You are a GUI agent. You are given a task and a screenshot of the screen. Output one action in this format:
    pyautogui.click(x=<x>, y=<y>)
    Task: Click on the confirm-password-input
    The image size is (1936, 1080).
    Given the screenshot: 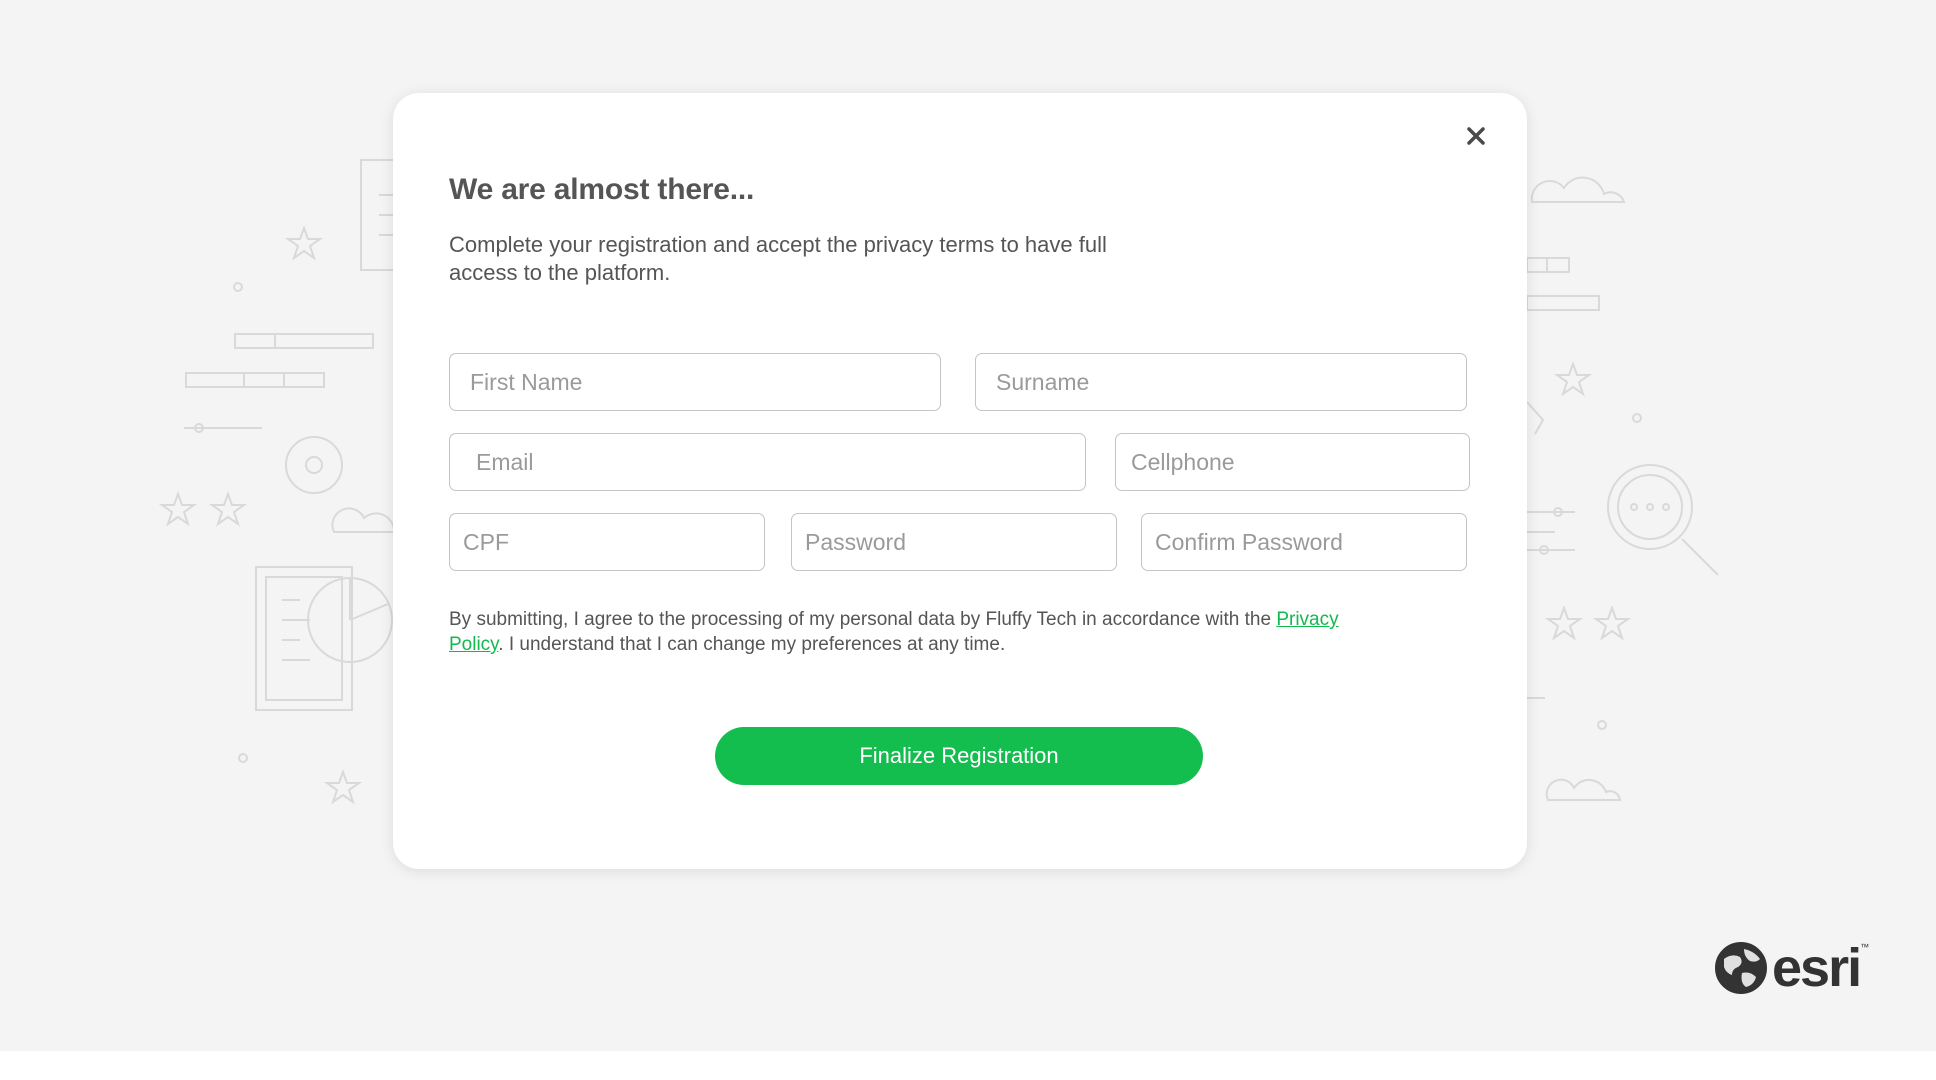 What is the action you would take?
    pyautogui.click(x=1304, y=542)
    